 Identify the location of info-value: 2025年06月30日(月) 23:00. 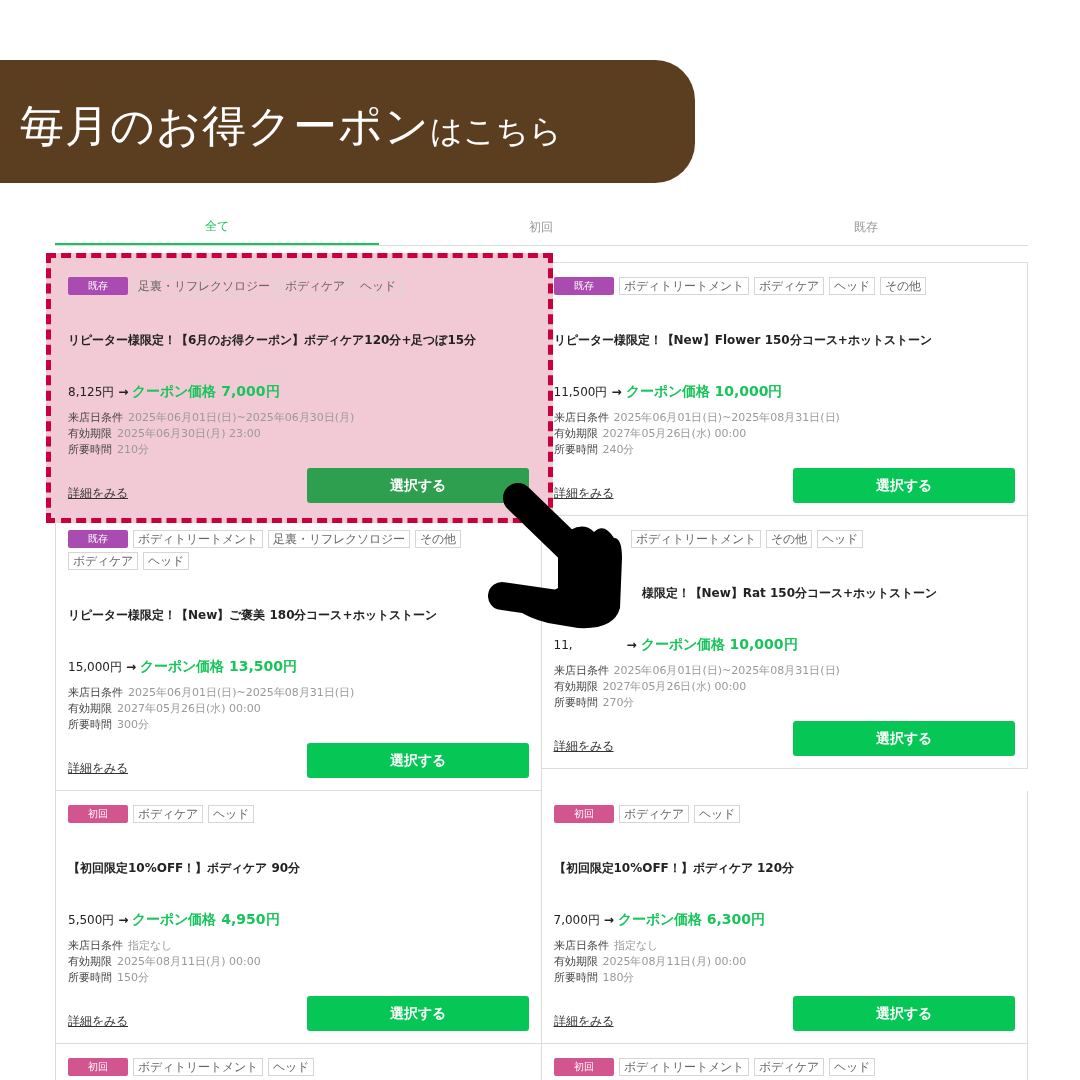
(189, 434).